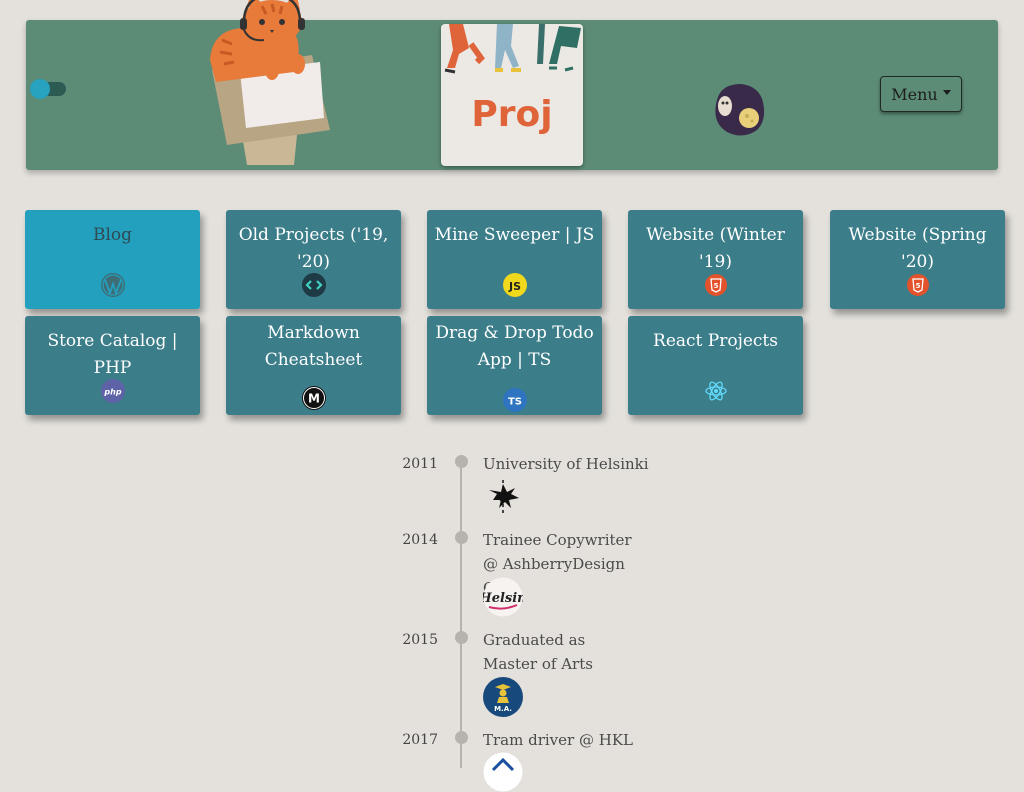  I want to click on tile-title: React Projects, so click(715, 341).